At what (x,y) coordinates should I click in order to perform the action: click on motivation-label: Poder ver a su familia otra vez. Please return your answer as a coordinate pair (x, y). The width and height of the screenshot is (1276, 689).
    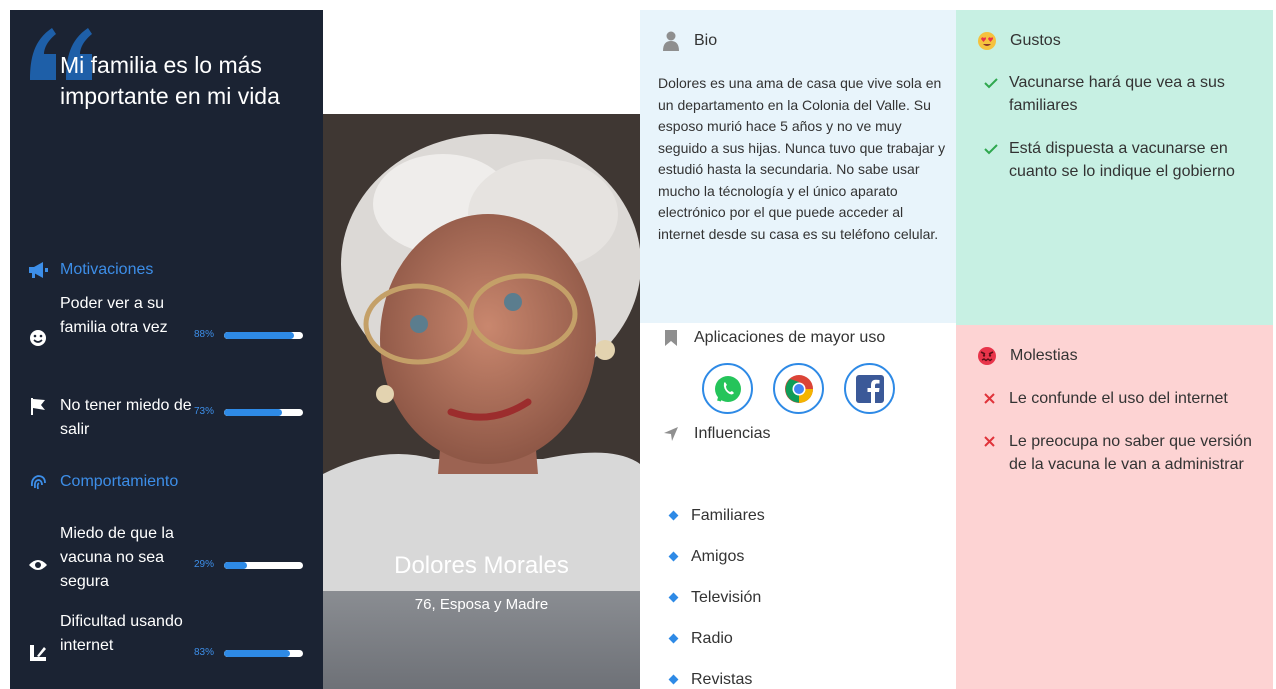
    Looking at the image, I should click on (114, 315).